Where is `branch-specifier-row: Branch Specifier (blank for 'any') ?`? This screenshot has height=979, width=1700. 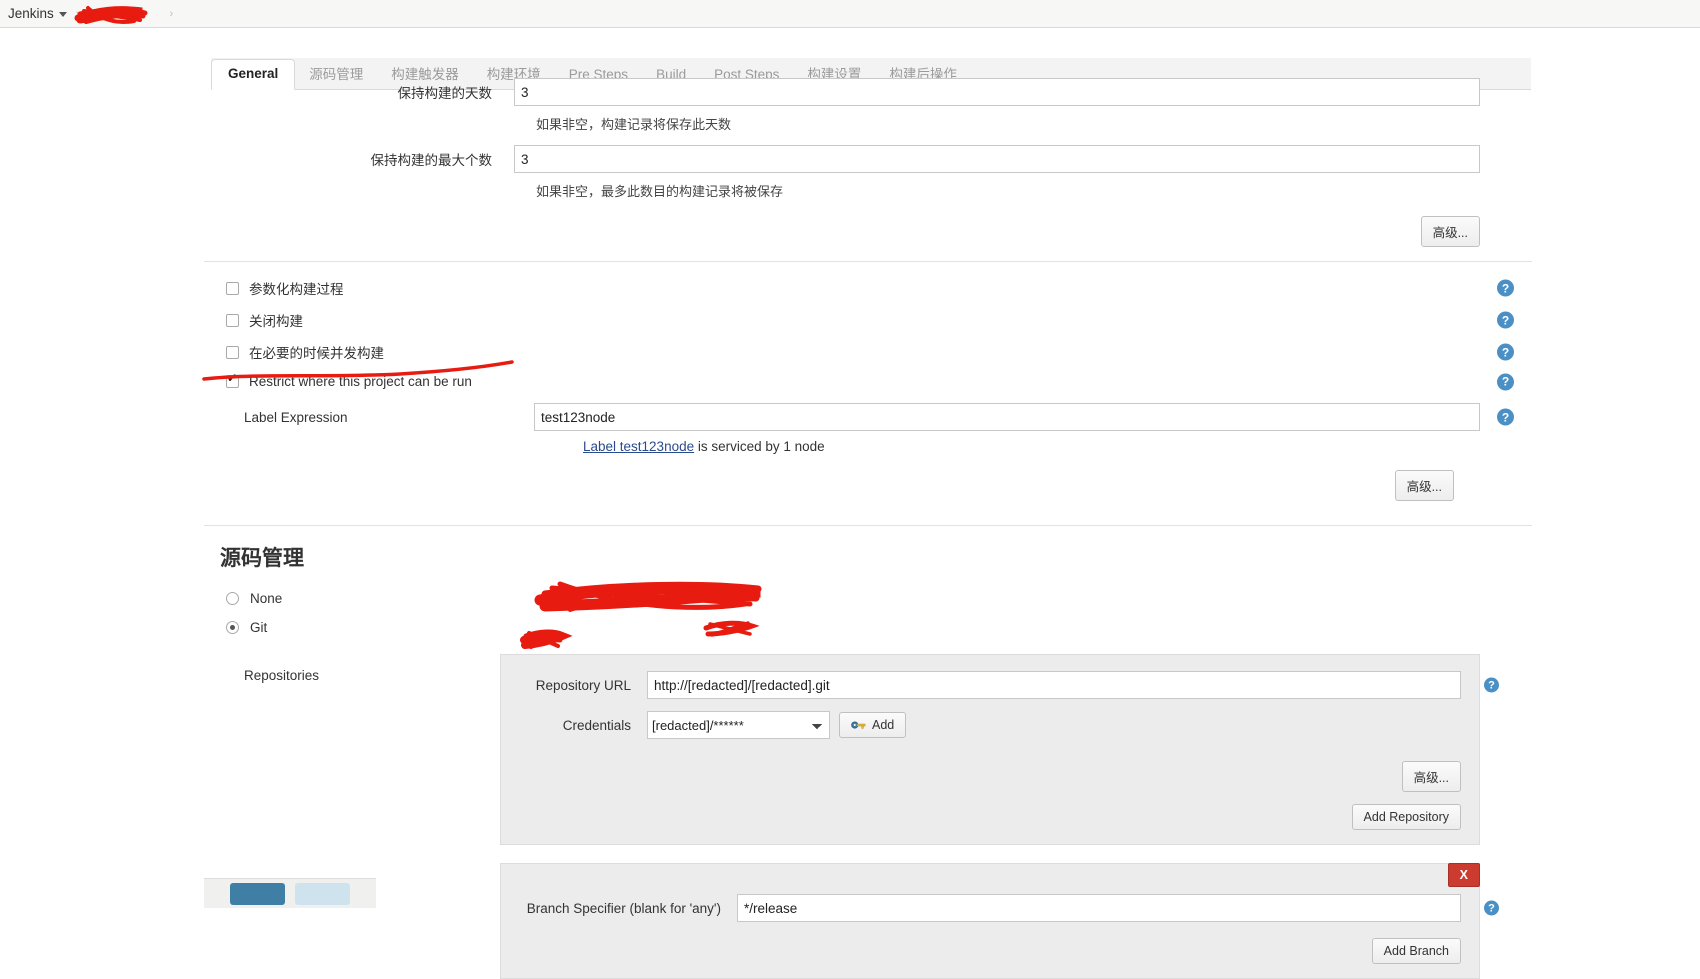 branch-specifier-row: Branch Specifier (blank for 'any') ? is located at coordinates (1009, 908).